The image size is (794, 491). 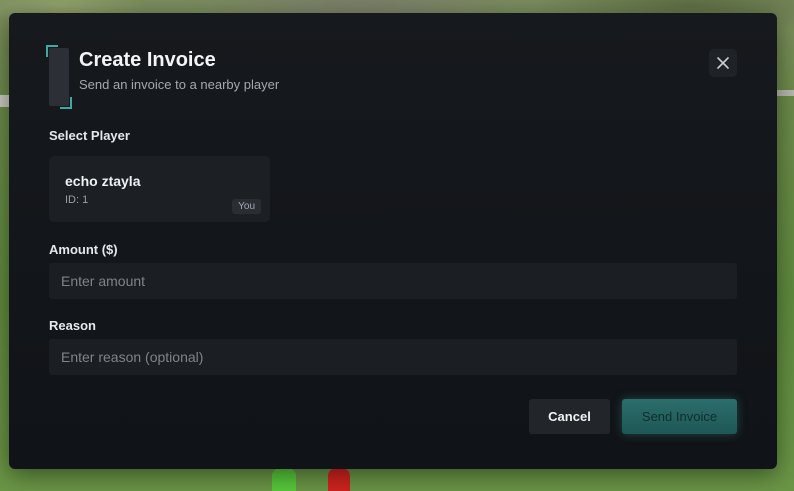 I want to click on modal-title: Create Invoice, so click(x=147, y=60).